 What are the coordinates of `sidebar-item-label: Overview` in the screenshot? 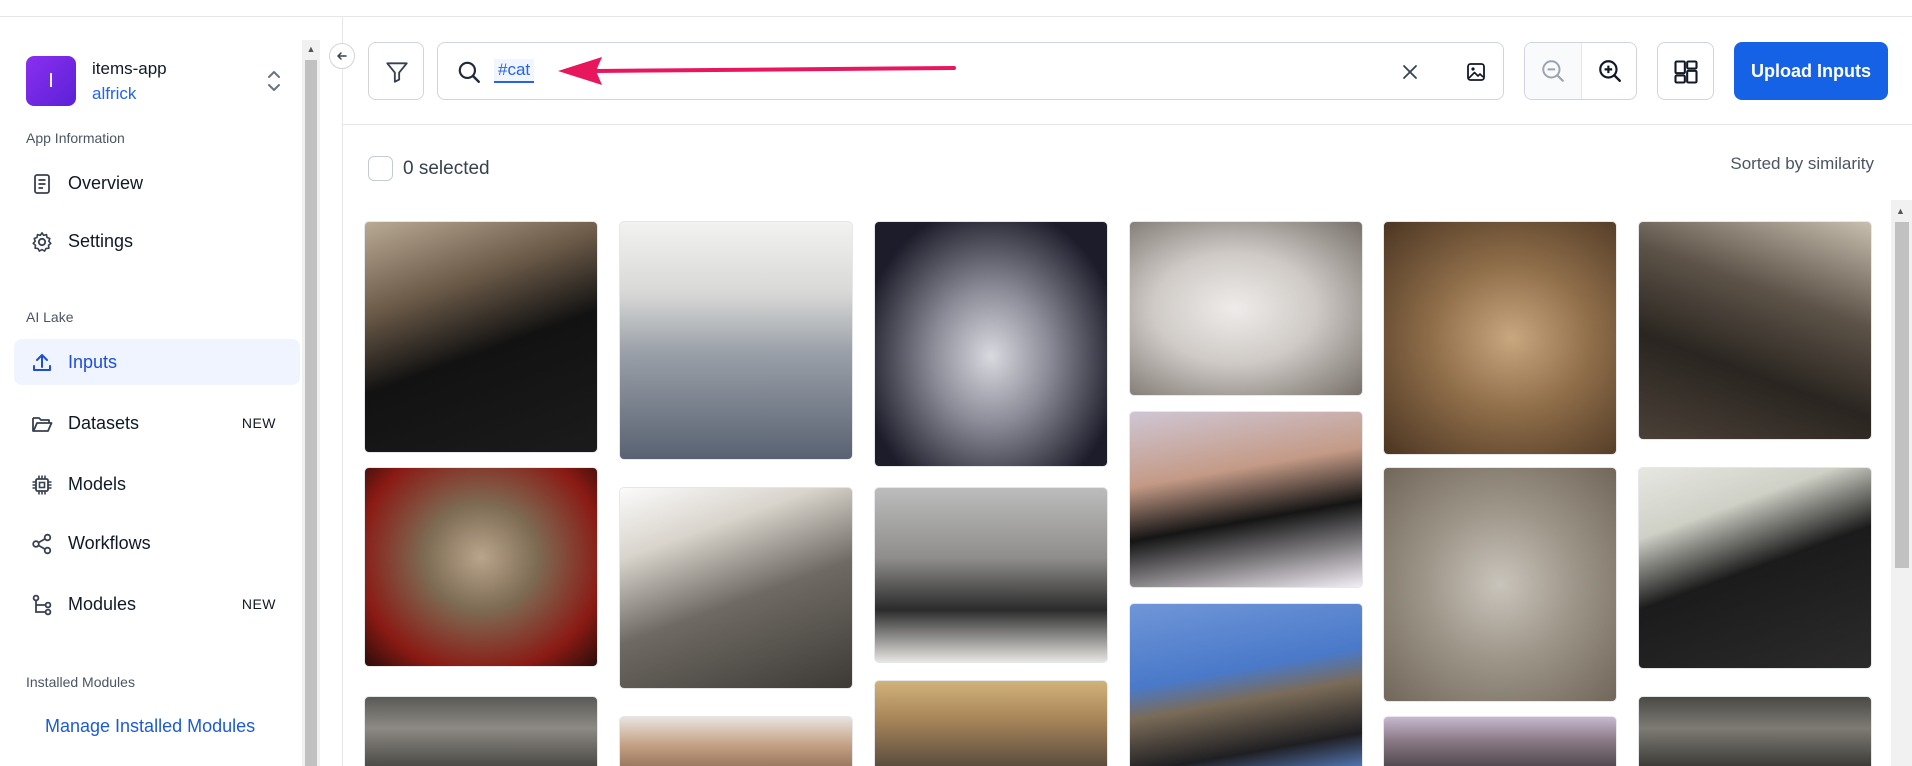 It's located at (106, 183).